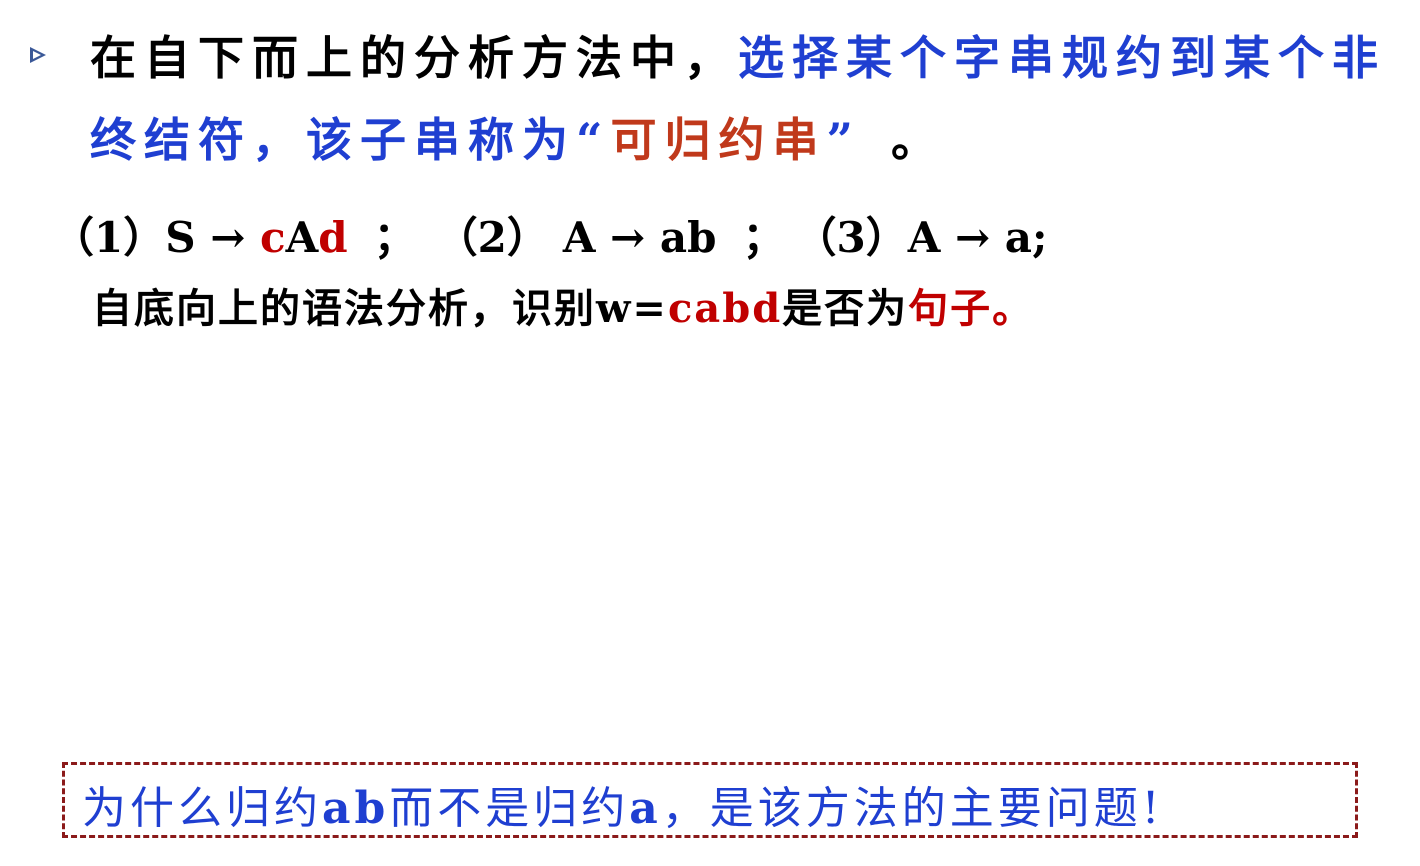  I want to click on production-2-head: A, so click(579, 237).